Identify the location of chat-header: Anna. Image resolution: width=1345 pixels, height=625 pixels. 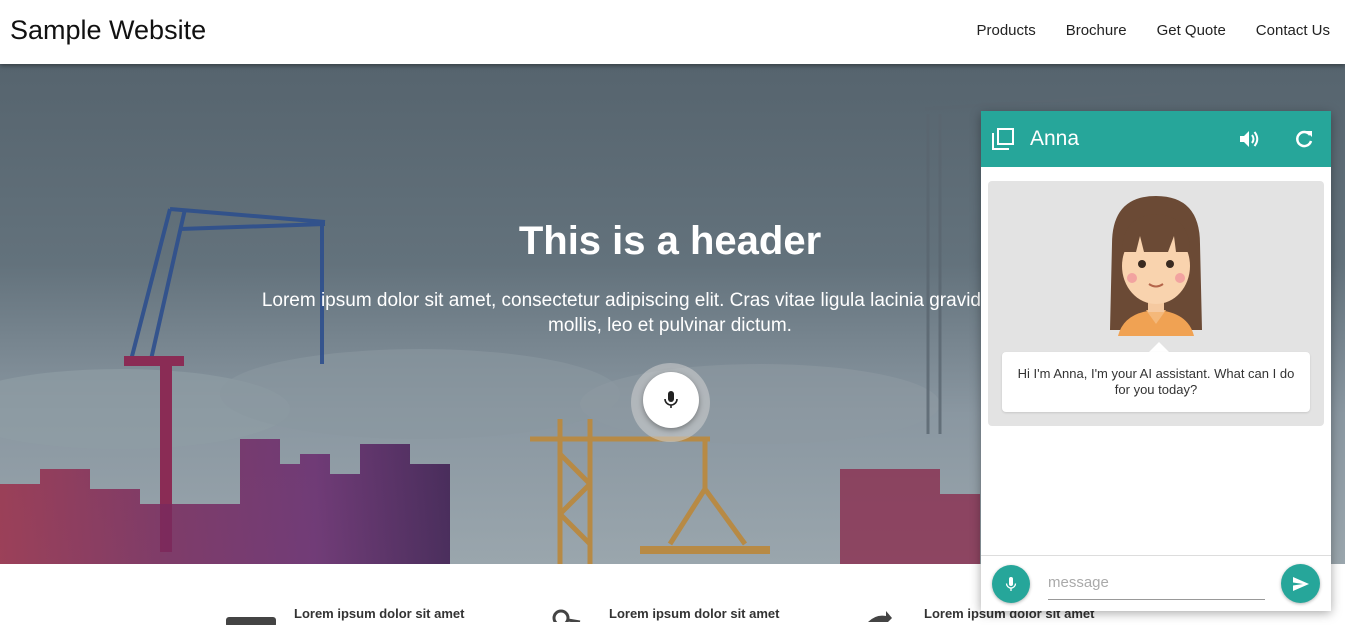
(1156, 139).